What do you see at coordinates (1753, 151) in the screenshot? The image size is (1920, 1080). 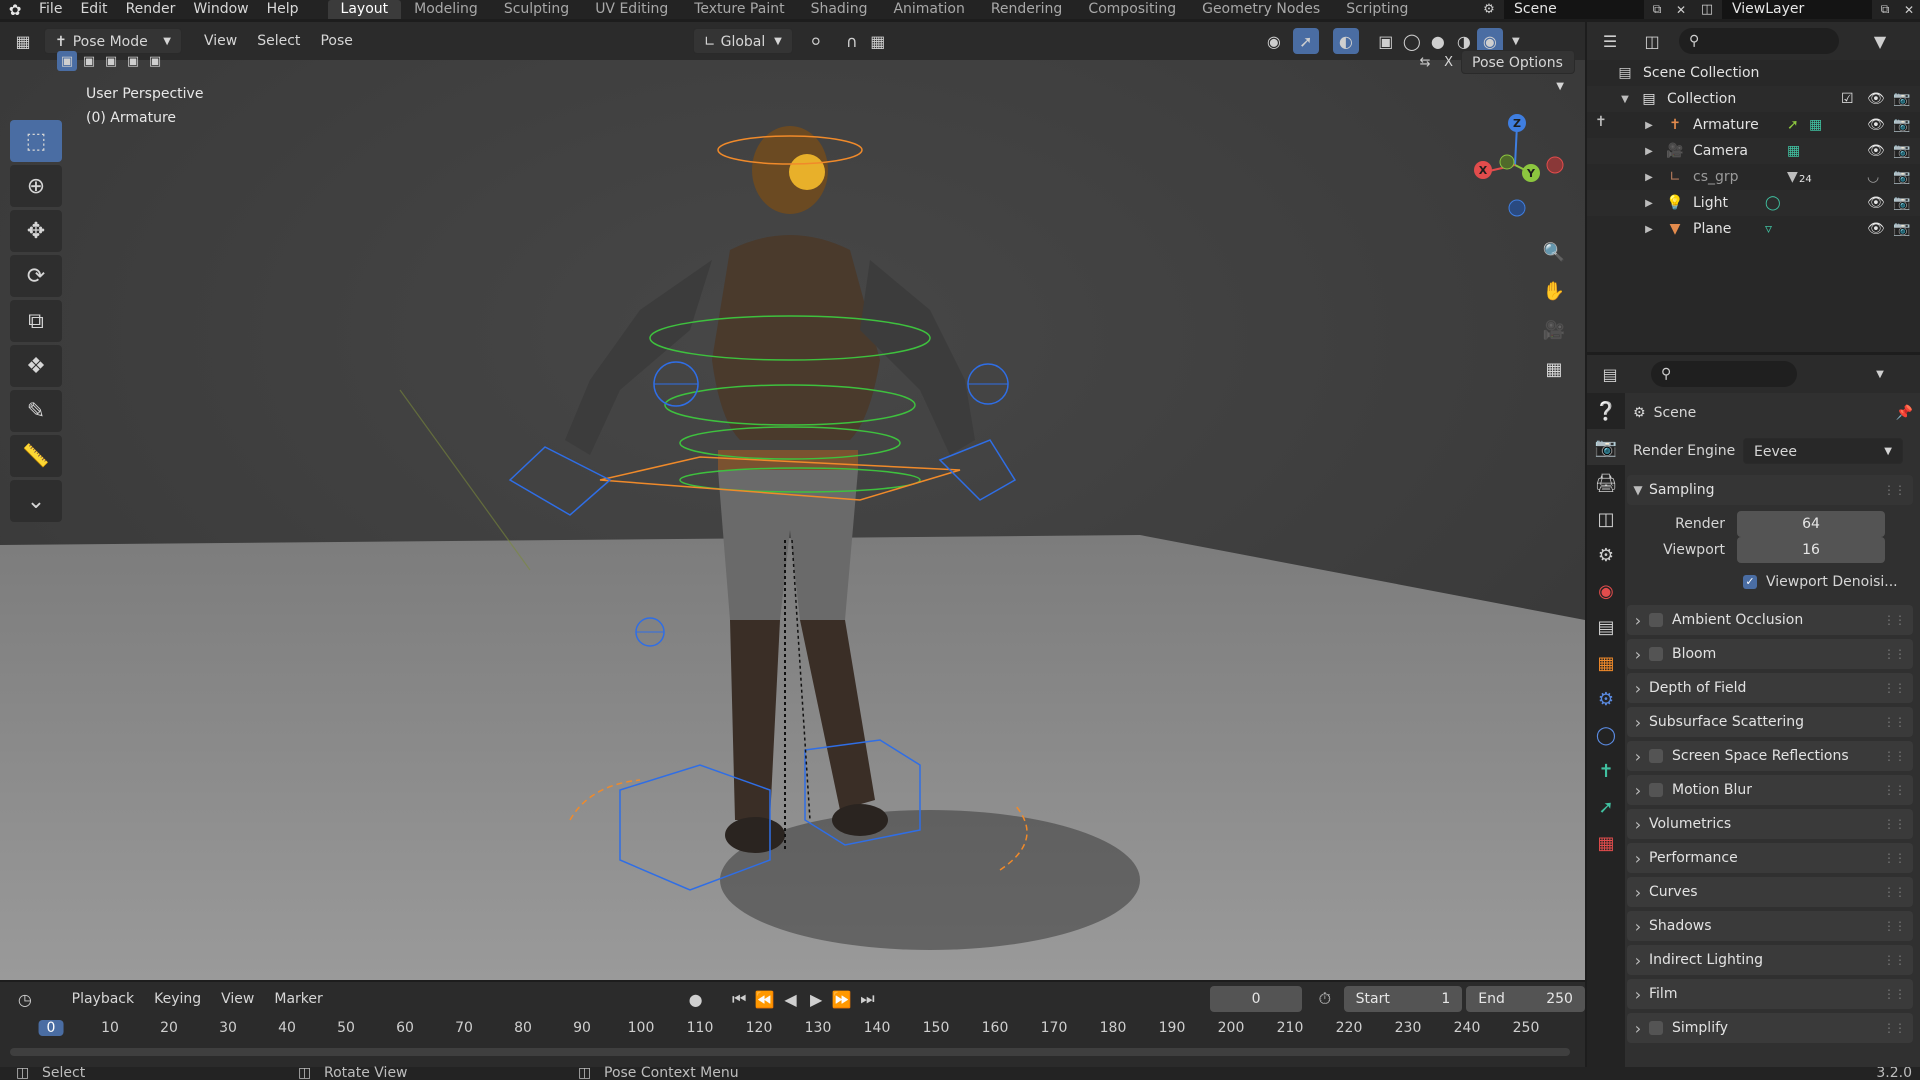 I see `outliner-row-camera: ▶ 🎥 Camera ▦ 👁 📷` at bounding box center [1753, 151].